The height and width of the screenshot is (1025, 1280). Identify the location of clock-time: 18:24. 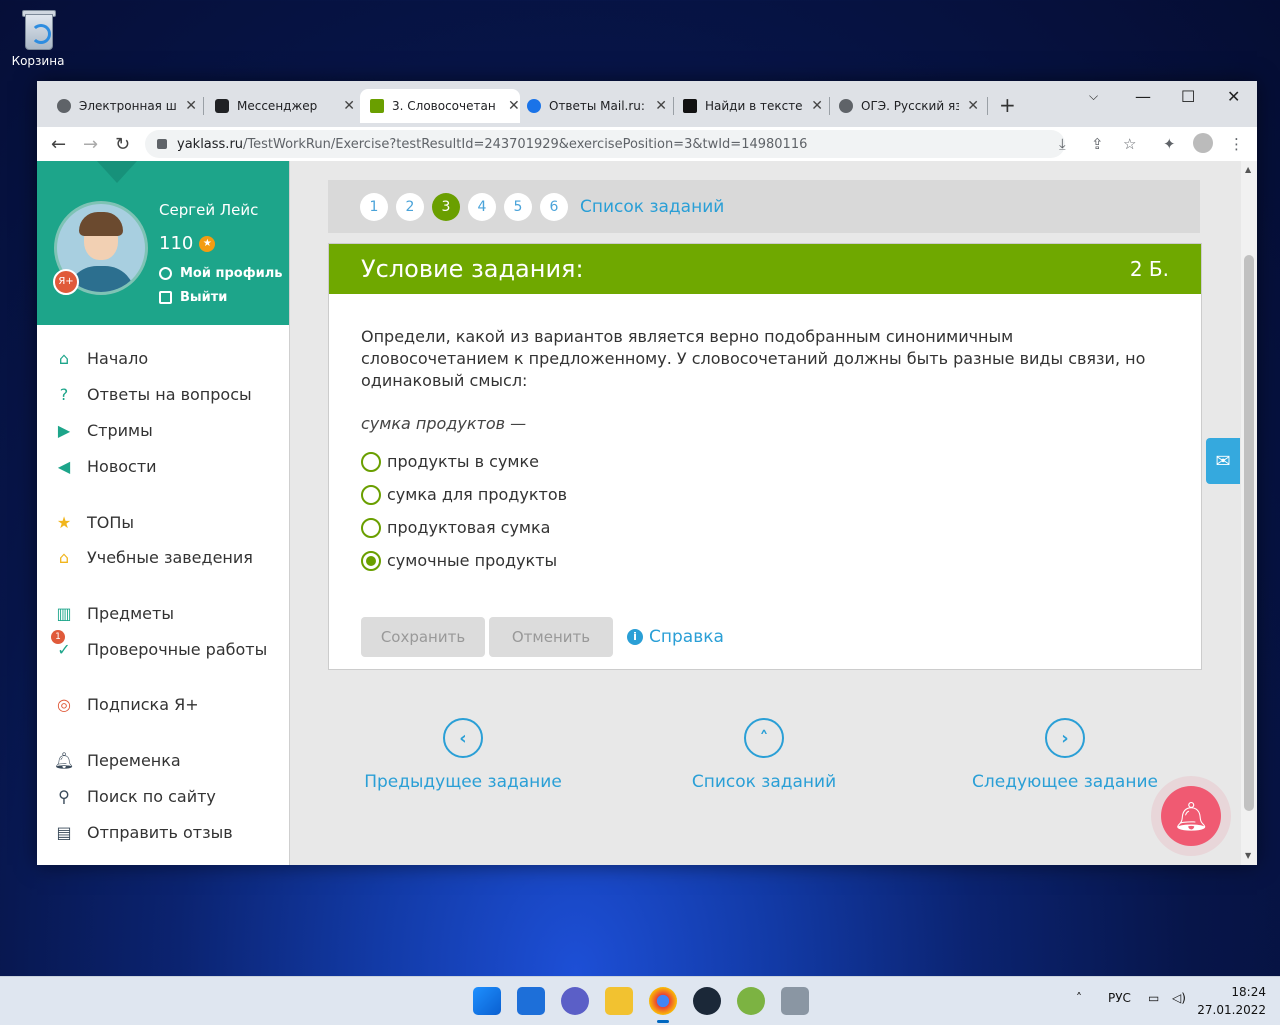
(1248, 992).